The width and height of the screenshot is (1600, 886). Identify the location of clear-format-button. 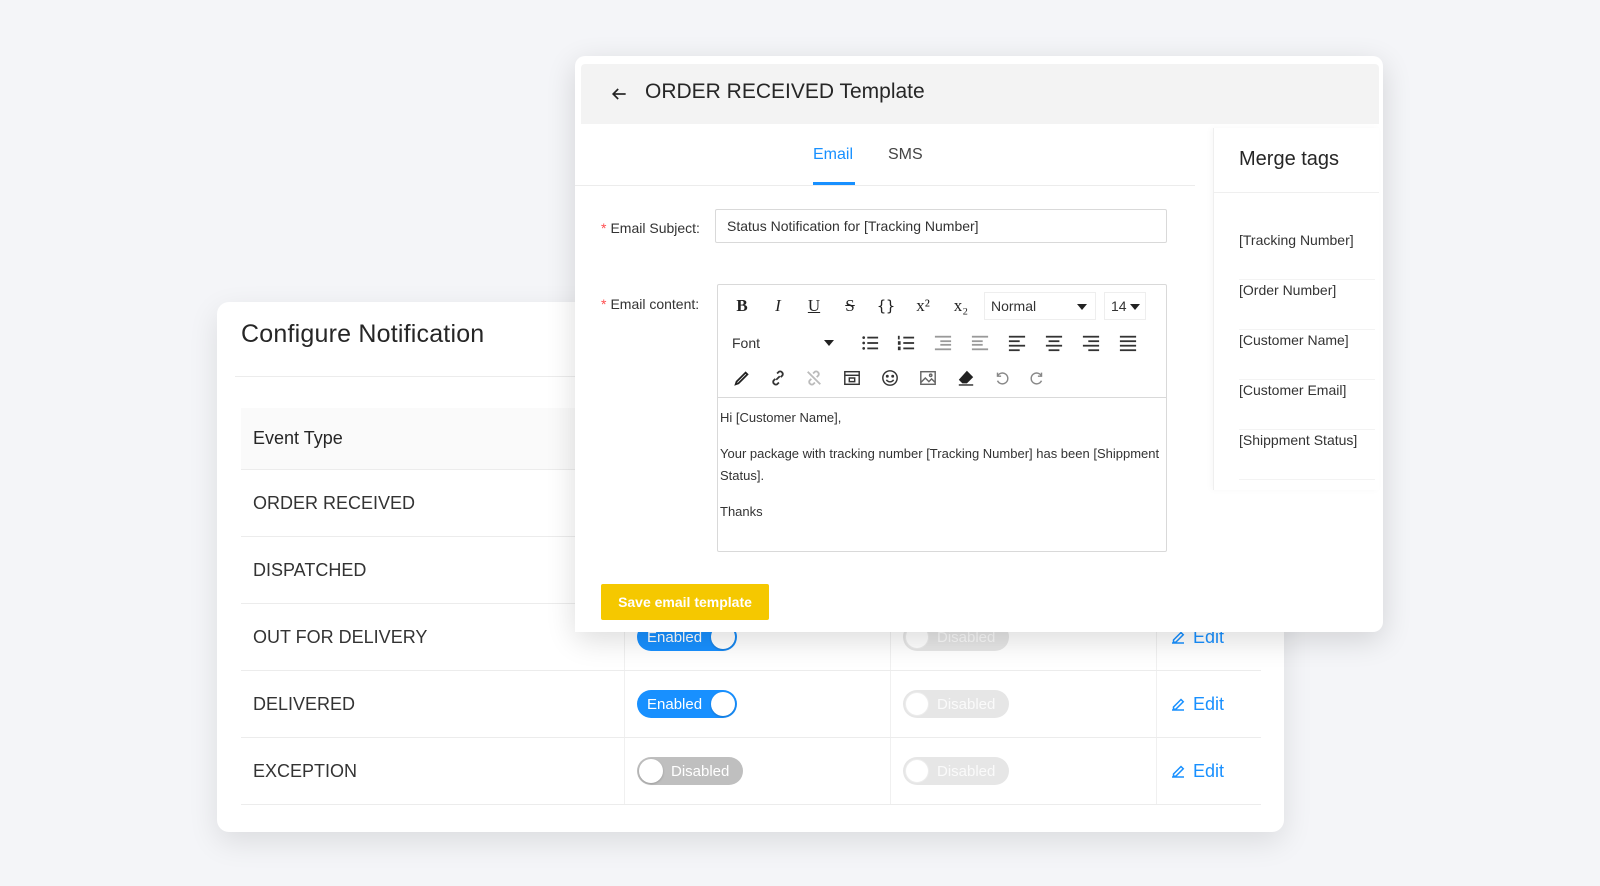
(966, 378).